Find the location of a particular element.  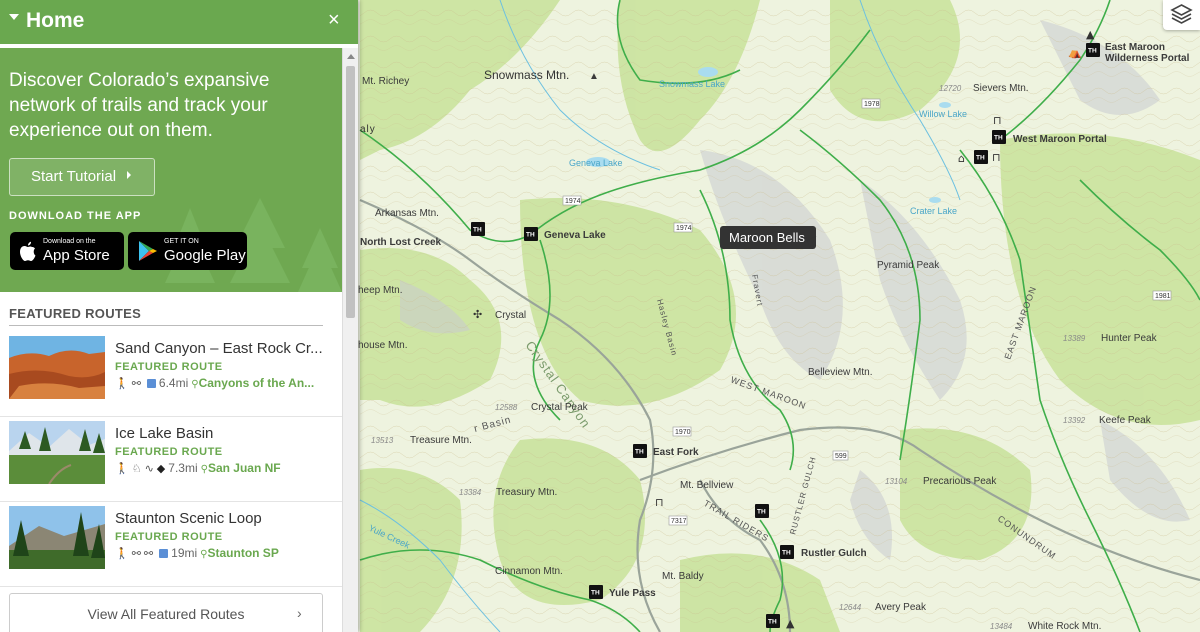

scrollbar-thumb is located at coordinates (350, 192).